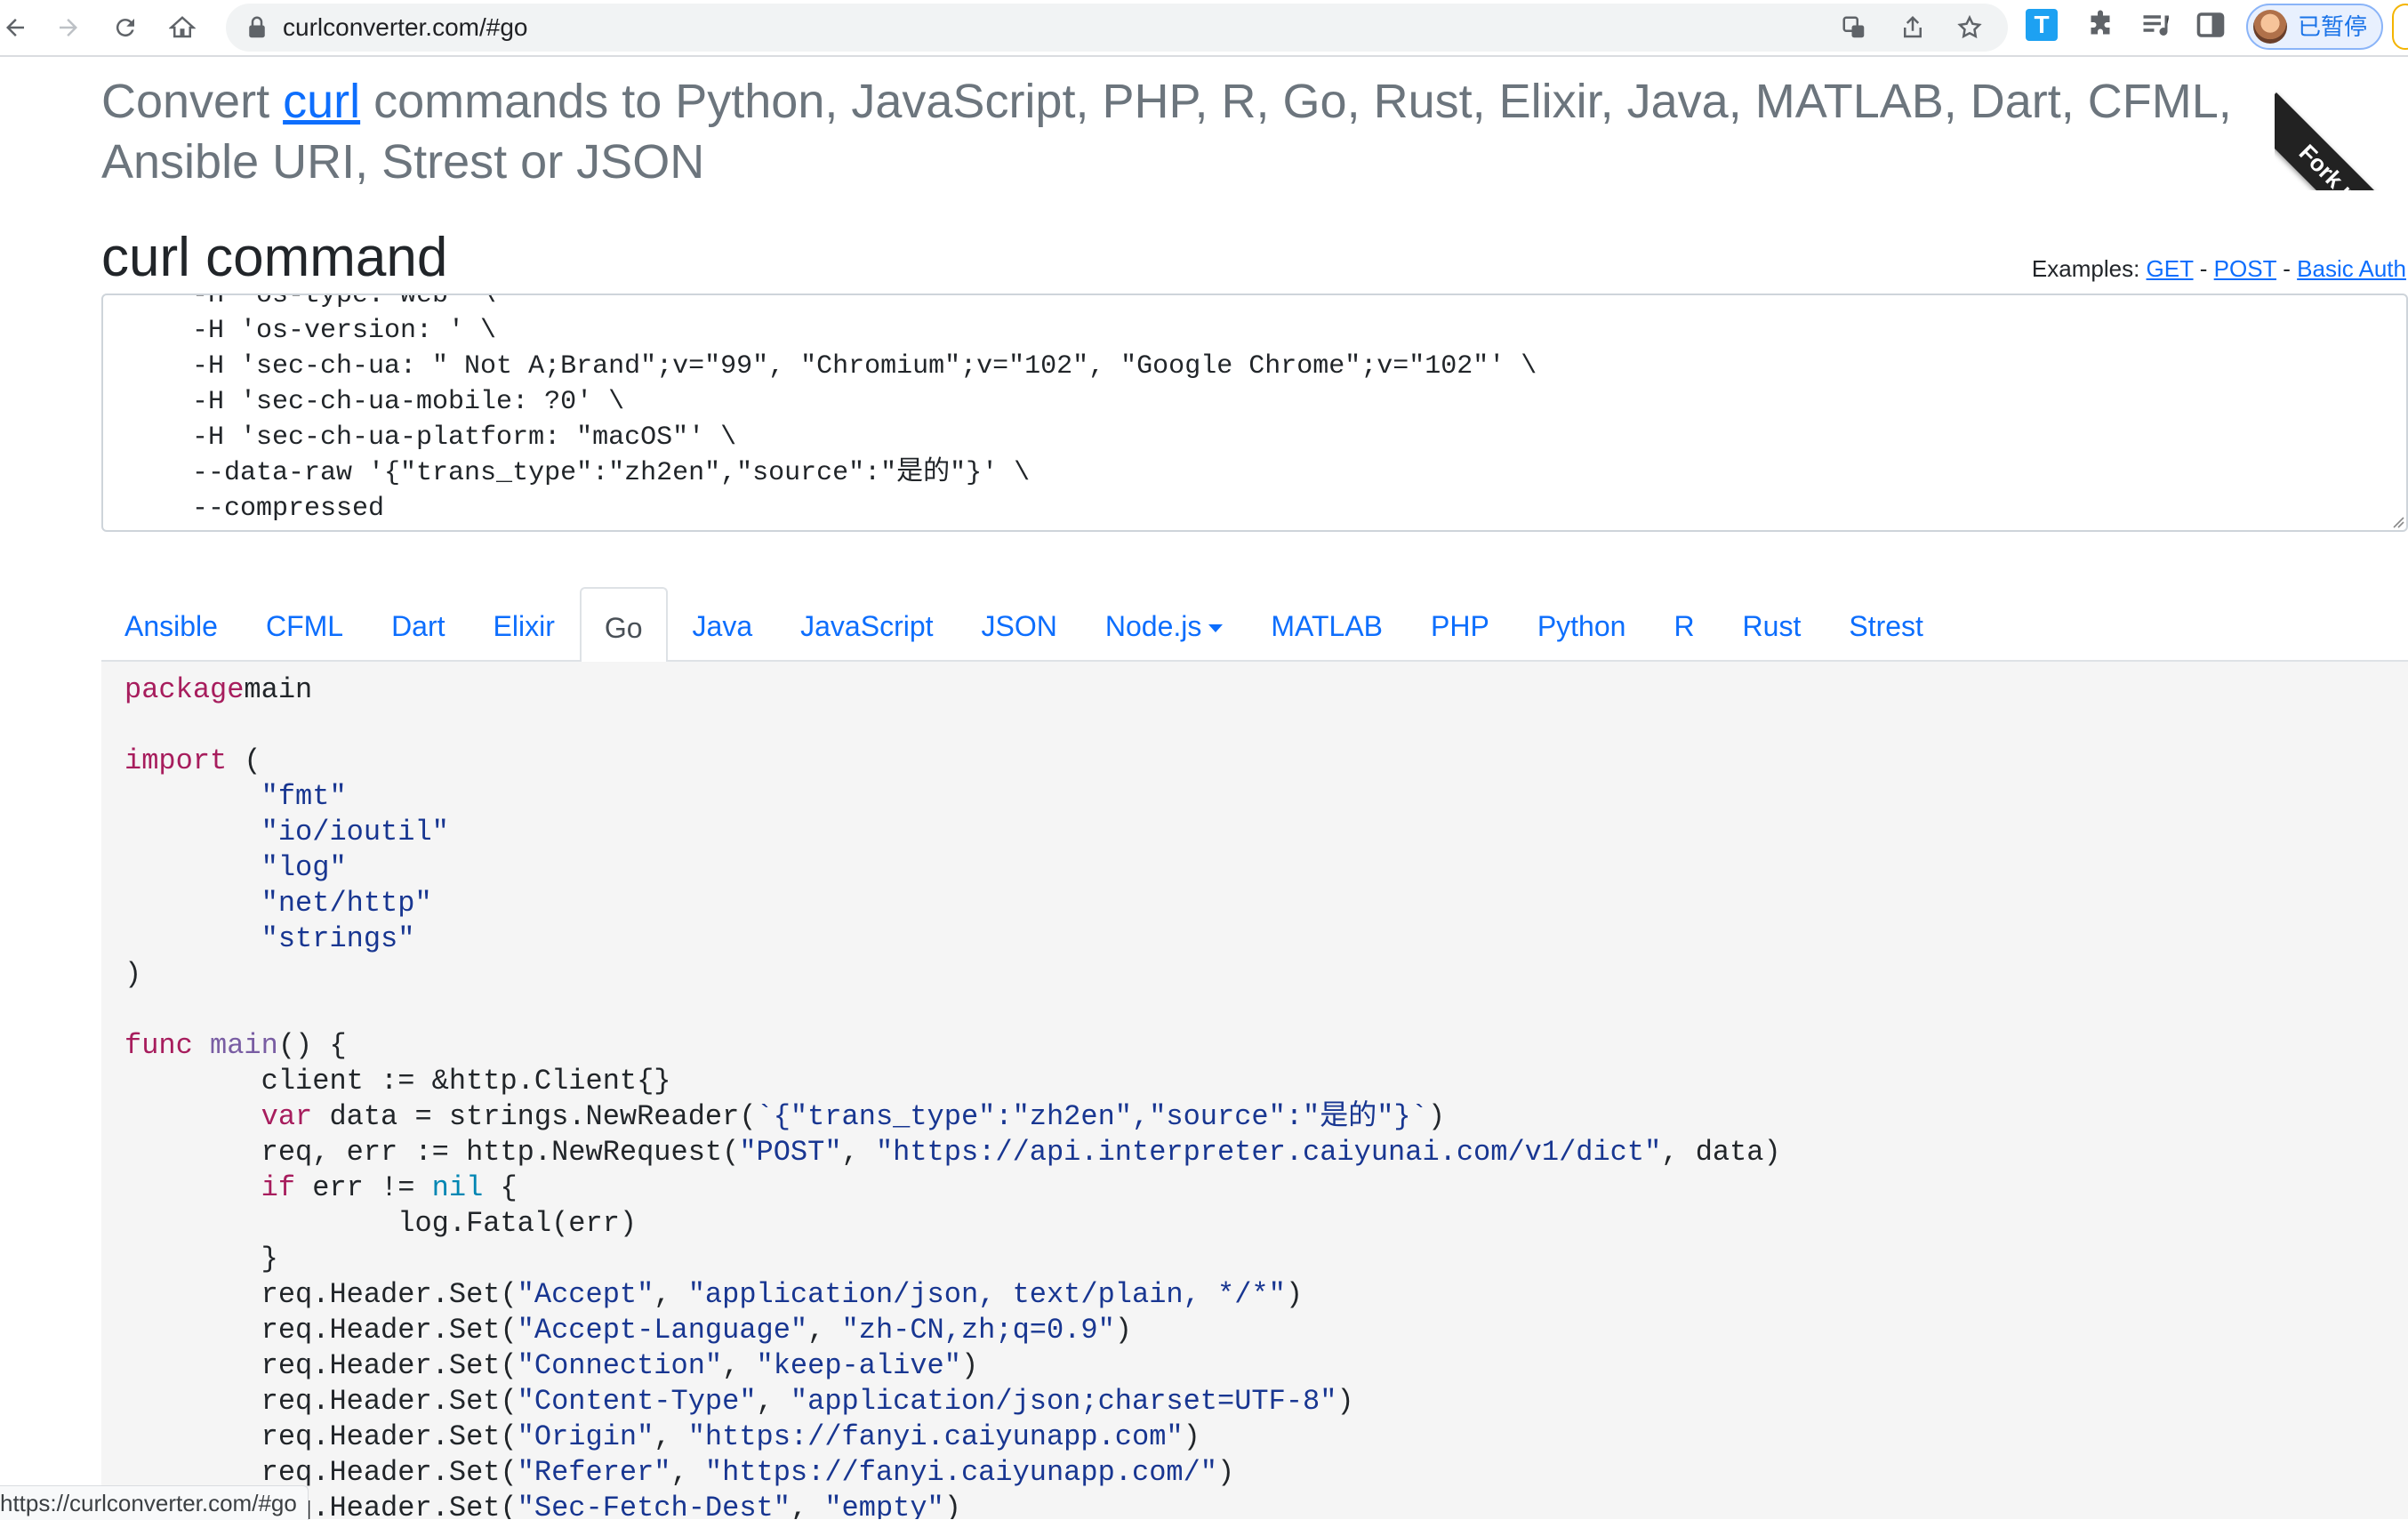  Describe the element at coordinates (418, 624) in the screenshot. I see `tab-dart: Dart` at that location.